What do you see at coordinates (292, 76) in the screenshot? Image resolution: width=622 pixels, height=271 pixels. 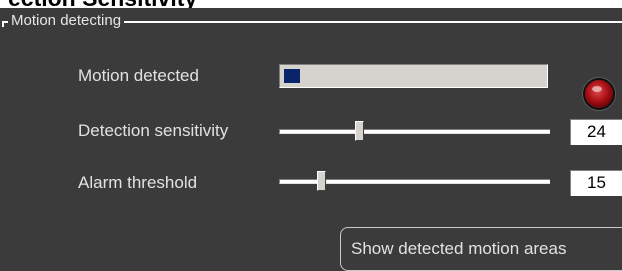 I see `motion-level-fill` at bounding box center [292, 76].